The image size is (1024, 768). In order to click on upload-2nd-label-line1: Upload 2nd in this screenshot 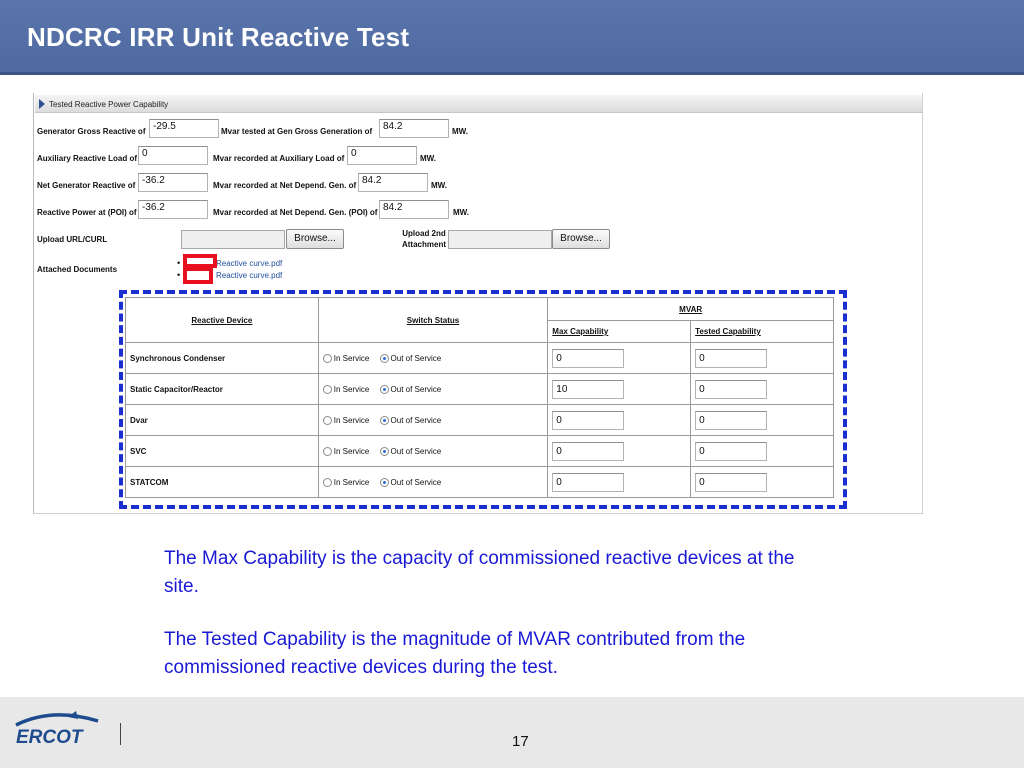, I will do `click(424, 233)`.